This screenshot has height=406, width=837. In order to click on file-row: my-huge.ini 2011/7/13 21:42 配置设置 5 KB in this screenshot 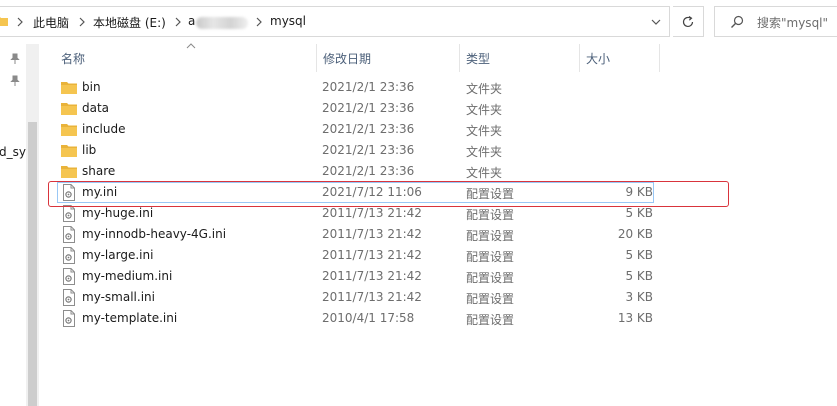, I will do `click(393, 213)`.